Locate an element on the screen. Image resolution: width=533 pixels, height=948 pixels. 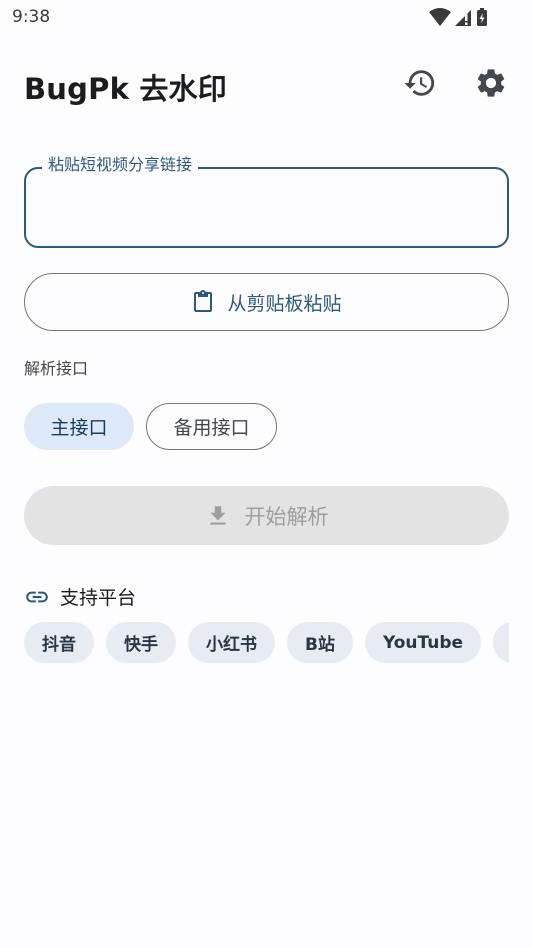
status-icons is located at coordinates (461, 18).